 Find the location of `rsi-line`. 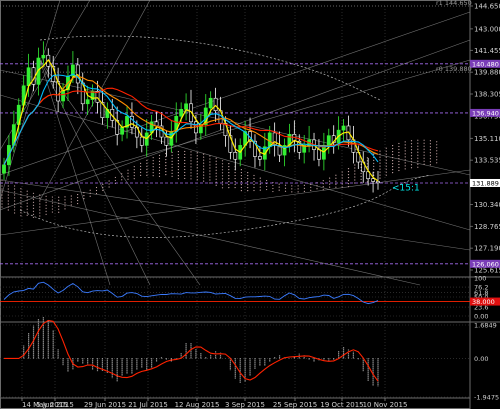

rsi-line is located at coordinates (191, 293).